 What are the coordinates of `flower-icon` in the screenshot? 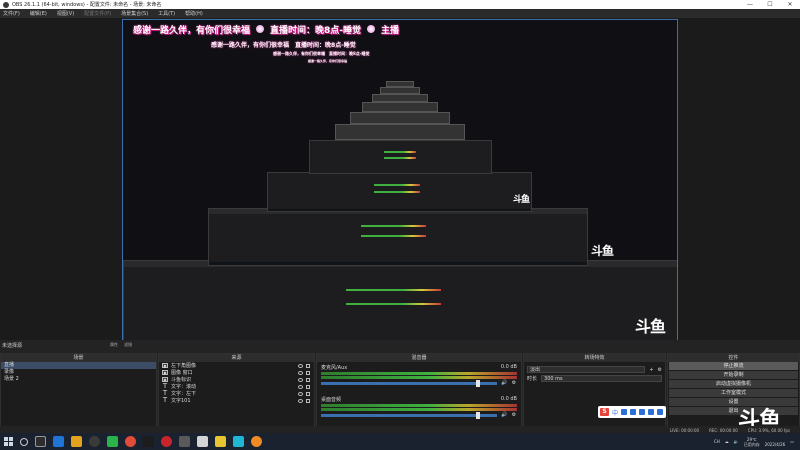 It's located at (371, 29).